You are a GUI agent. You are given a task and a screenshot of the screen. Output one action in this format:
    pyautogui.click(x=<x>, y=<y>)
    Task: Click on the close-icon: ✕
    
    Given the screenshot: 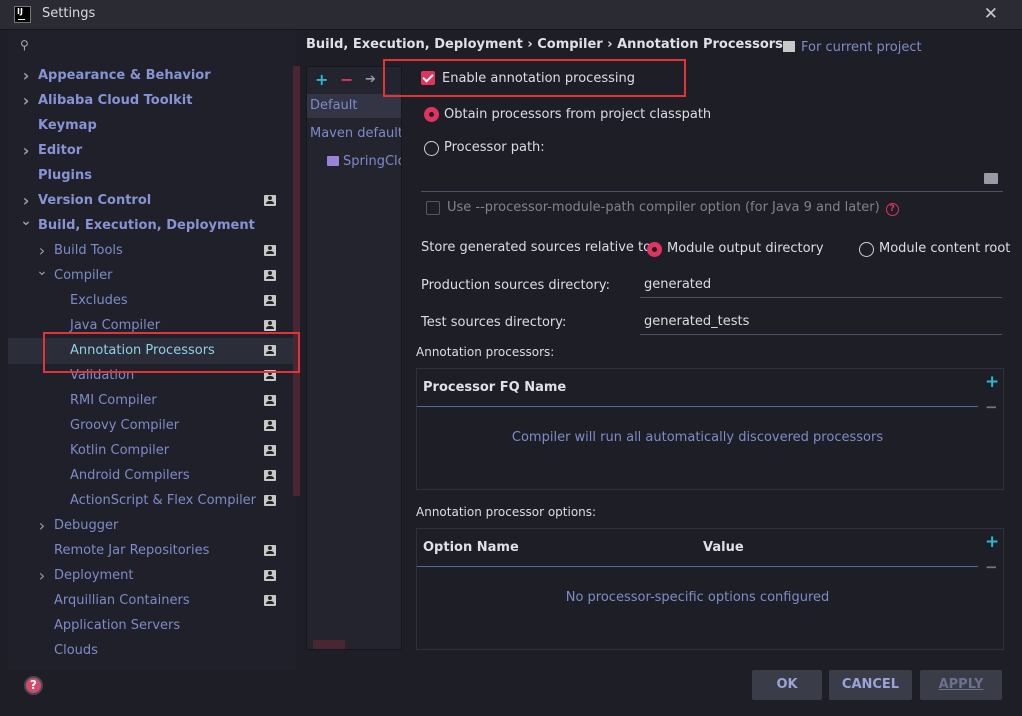 What is the action you would take?
    pyautogui.click(x=991, y=14)
    